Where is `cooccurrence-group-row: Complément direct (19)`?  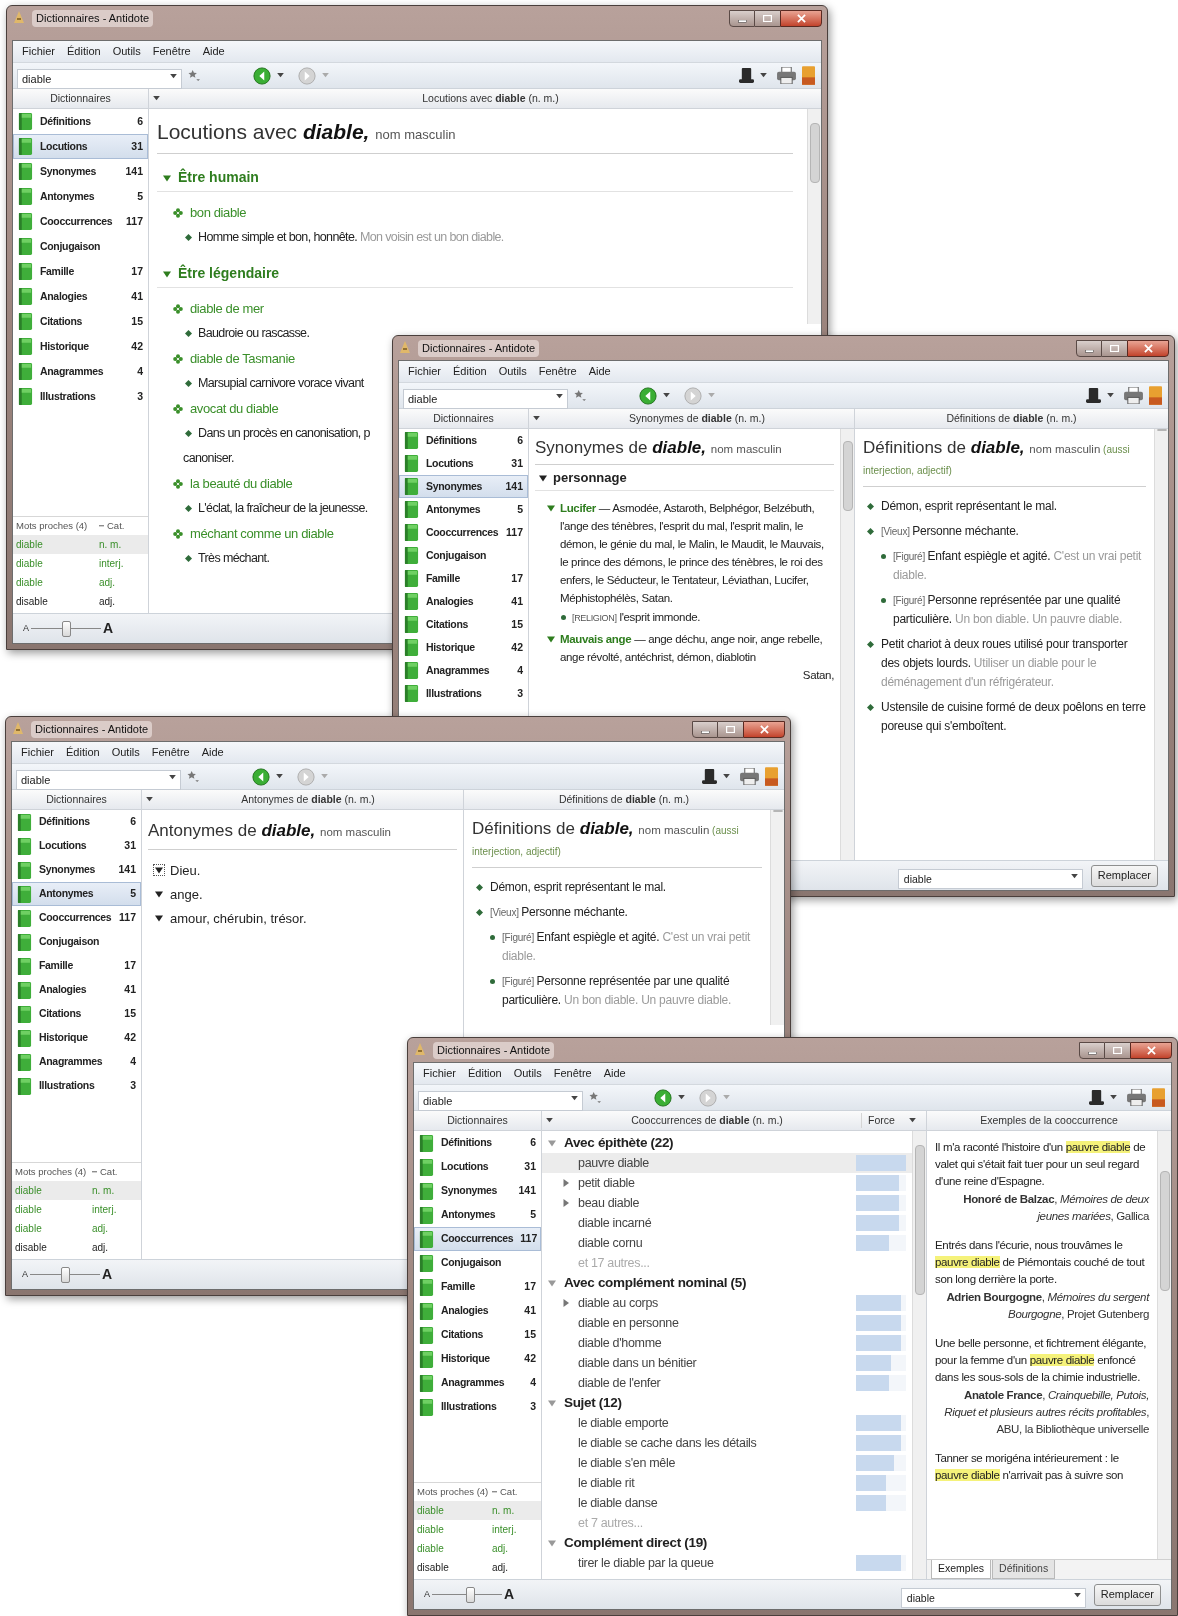 cooccurrence-group-row: Complément direct (19) is located at coordinates (727, 1543).